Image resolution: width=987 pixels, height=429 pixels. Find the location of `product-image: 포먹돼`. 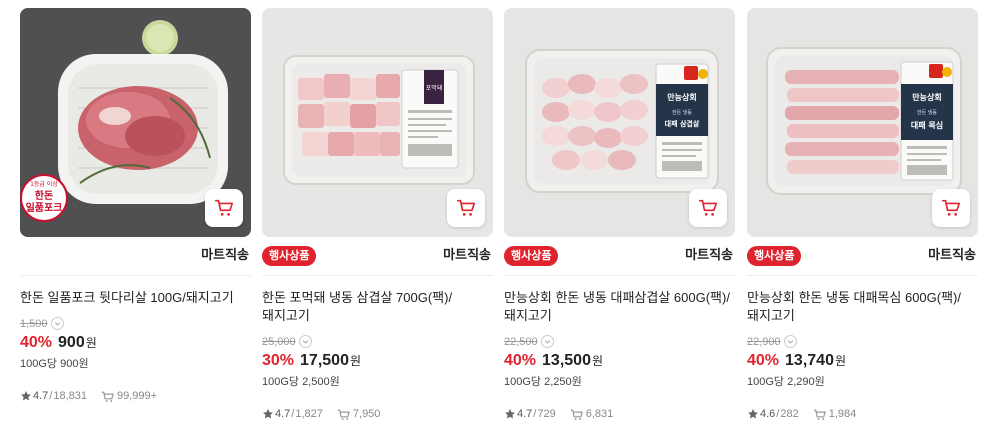

product-image: 포먹돼 is located at coordinates (377, 122).